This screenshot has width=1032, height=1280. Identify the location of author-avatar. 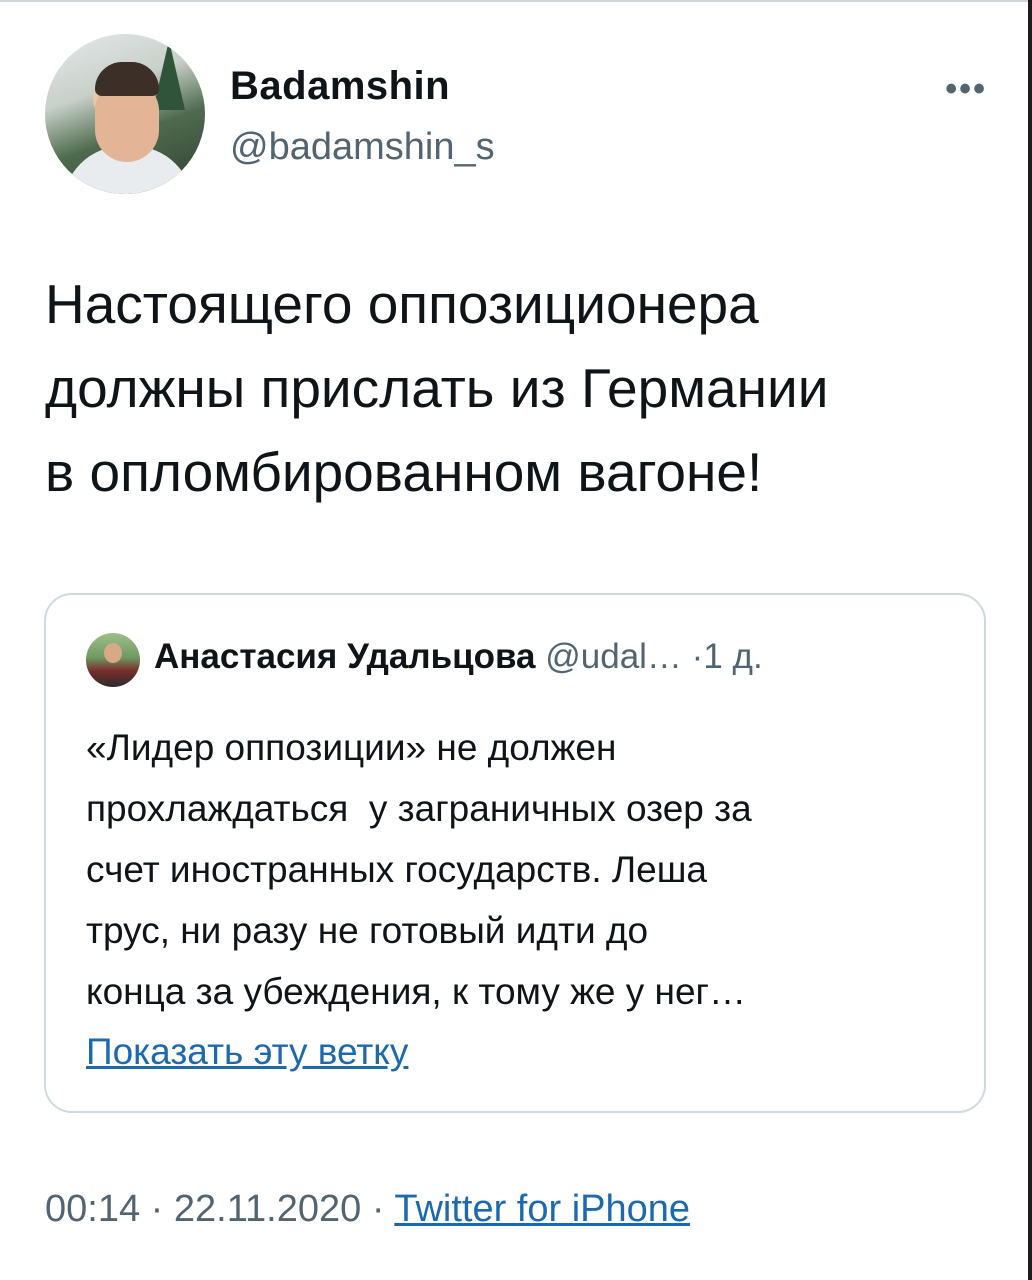
(125, 114).